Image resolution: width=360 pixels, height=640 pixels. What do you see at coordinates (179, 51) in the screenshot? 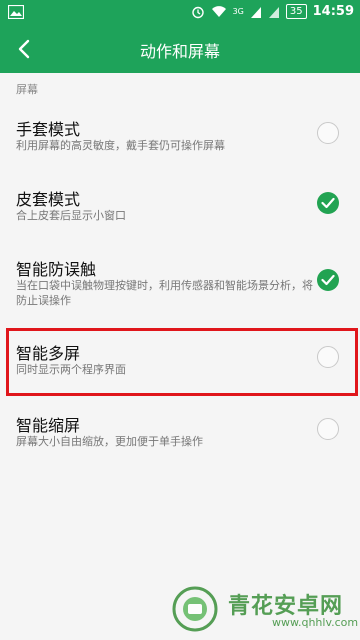
I see `page-title: 动作和屏幕` at bounding box center [179, 51].